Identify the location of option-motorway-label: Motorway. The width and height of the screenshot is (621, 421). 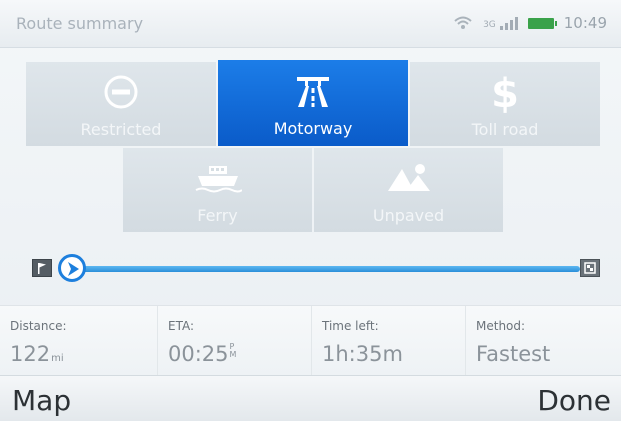
(313, 128).